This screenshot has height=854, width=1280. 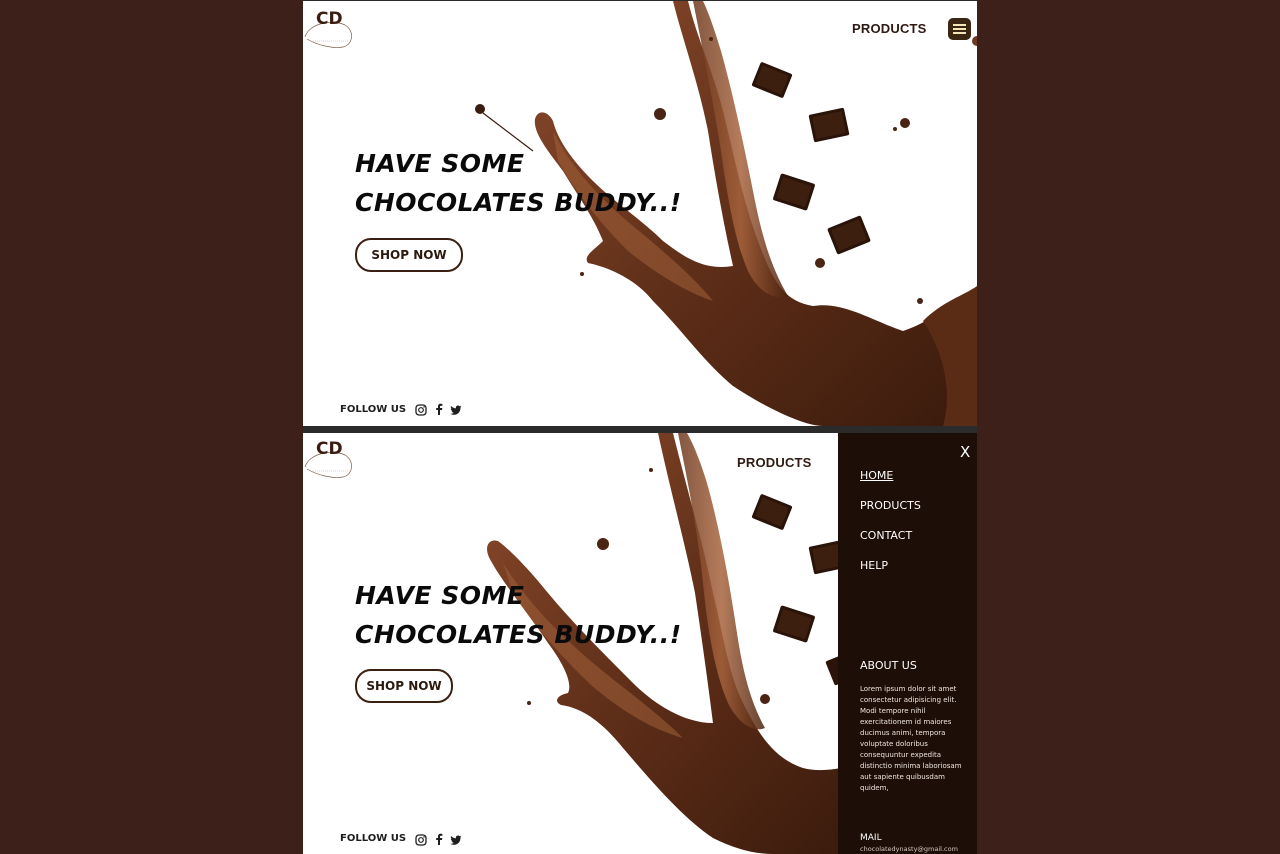 What do you see at coordinates (874, 565) in the screenshot?
I see `drawer-item-help: HELP` at bounding box center [874, 565].